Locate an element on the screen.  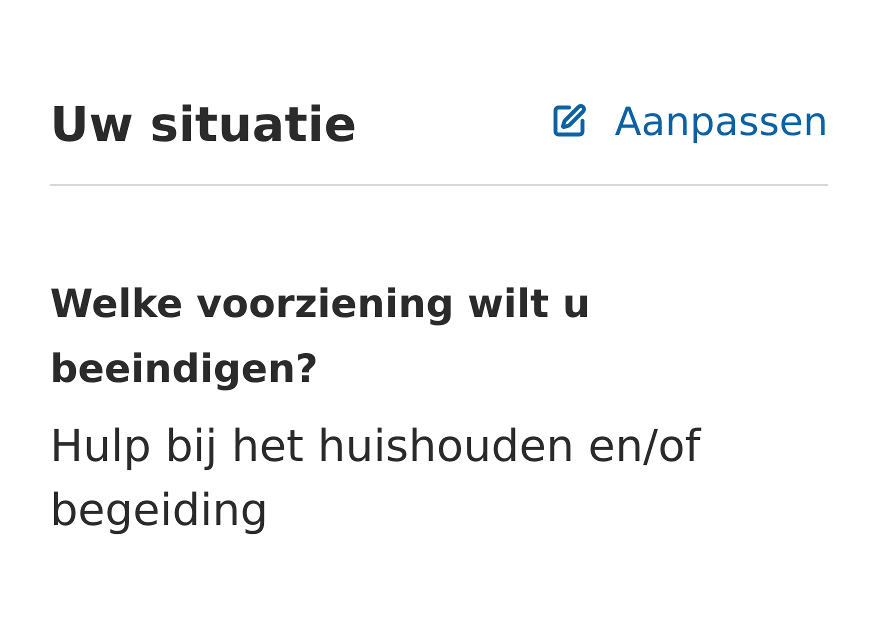
section-title: Uw situatie is located at coordinates (203, 125).